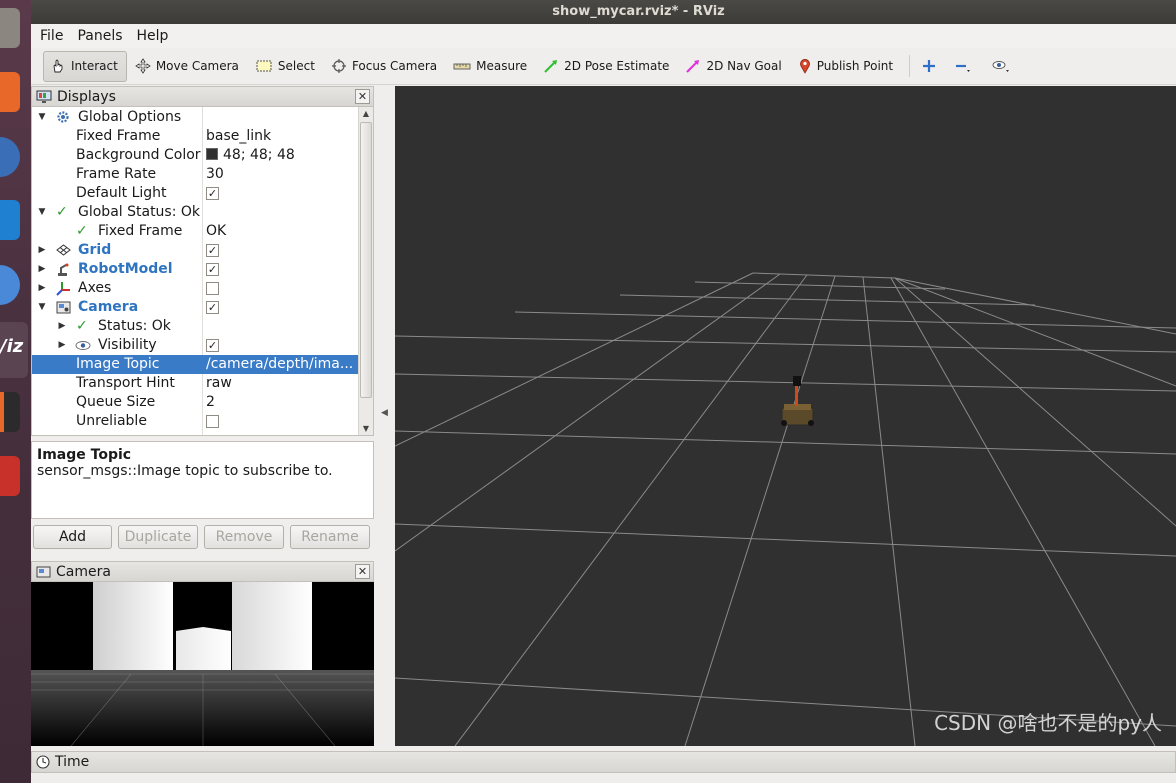  Describe the element at coordinates (210, 402) in the screenshot. I see `row-value: 2` at that location.